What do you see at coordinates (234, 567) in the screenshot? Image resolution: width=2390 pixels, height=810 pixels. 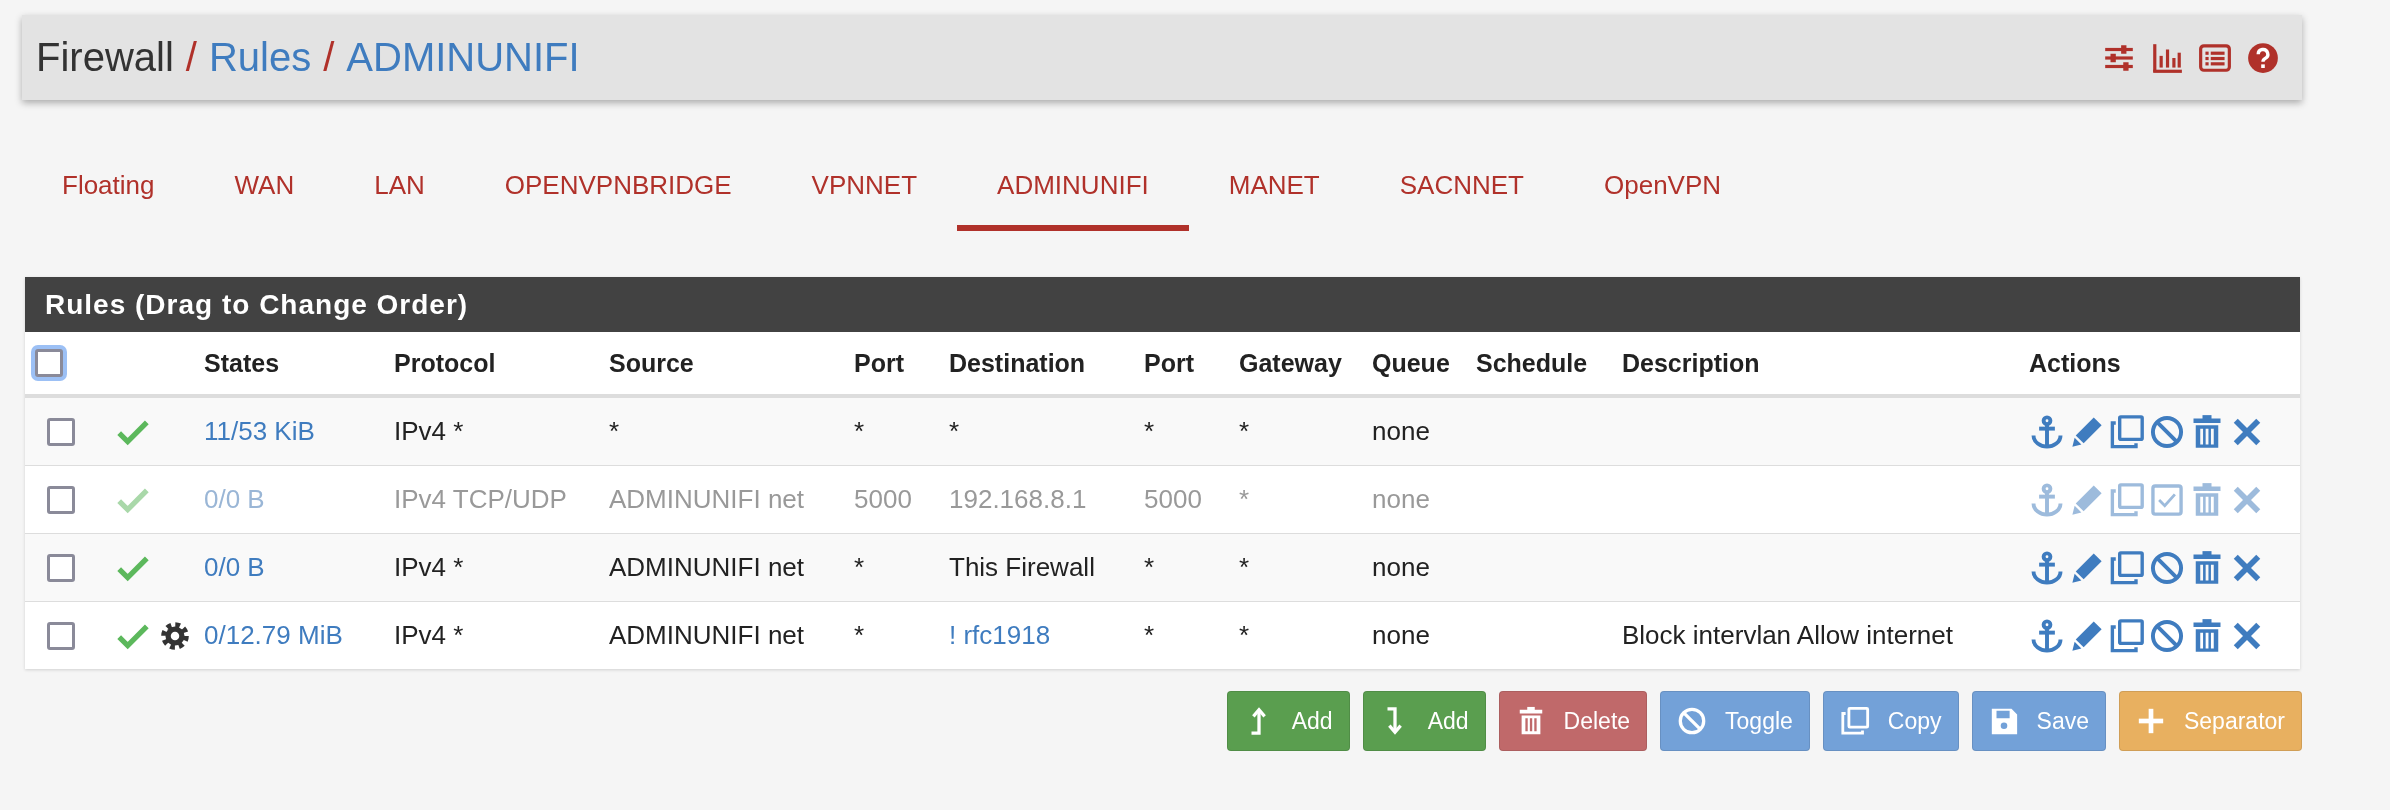 I see `states-link: 0/0 B` at bounding box center [234, 567].